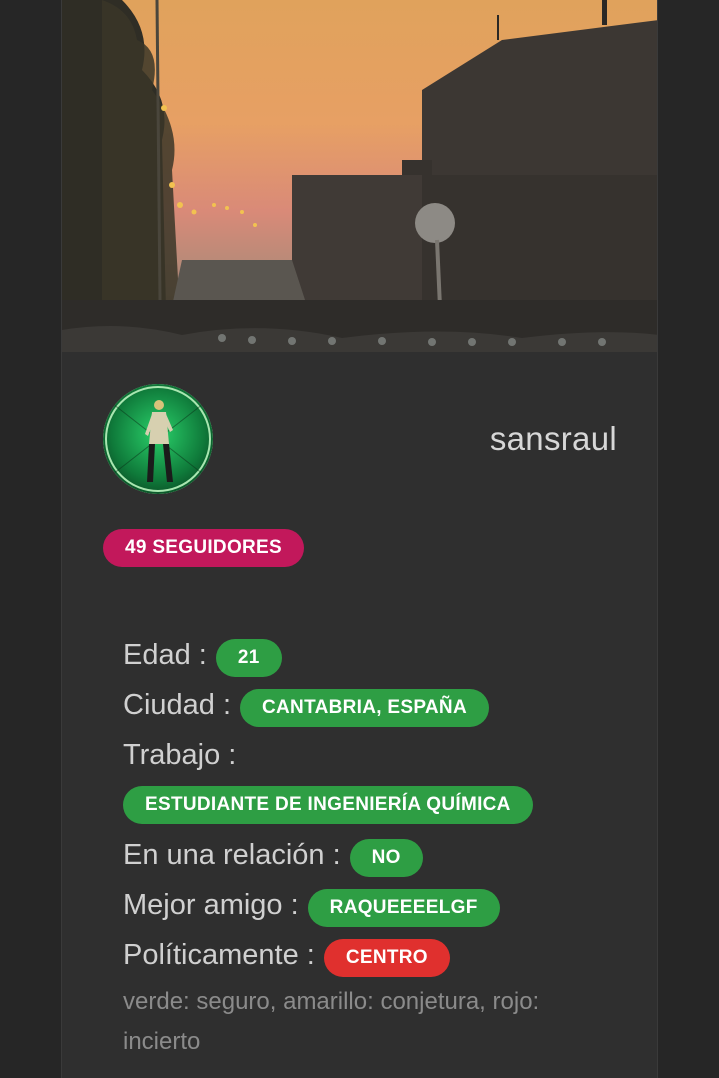  I want to click on best-friend-value-badge: RAQUEEEELGF, so click(403, 908).